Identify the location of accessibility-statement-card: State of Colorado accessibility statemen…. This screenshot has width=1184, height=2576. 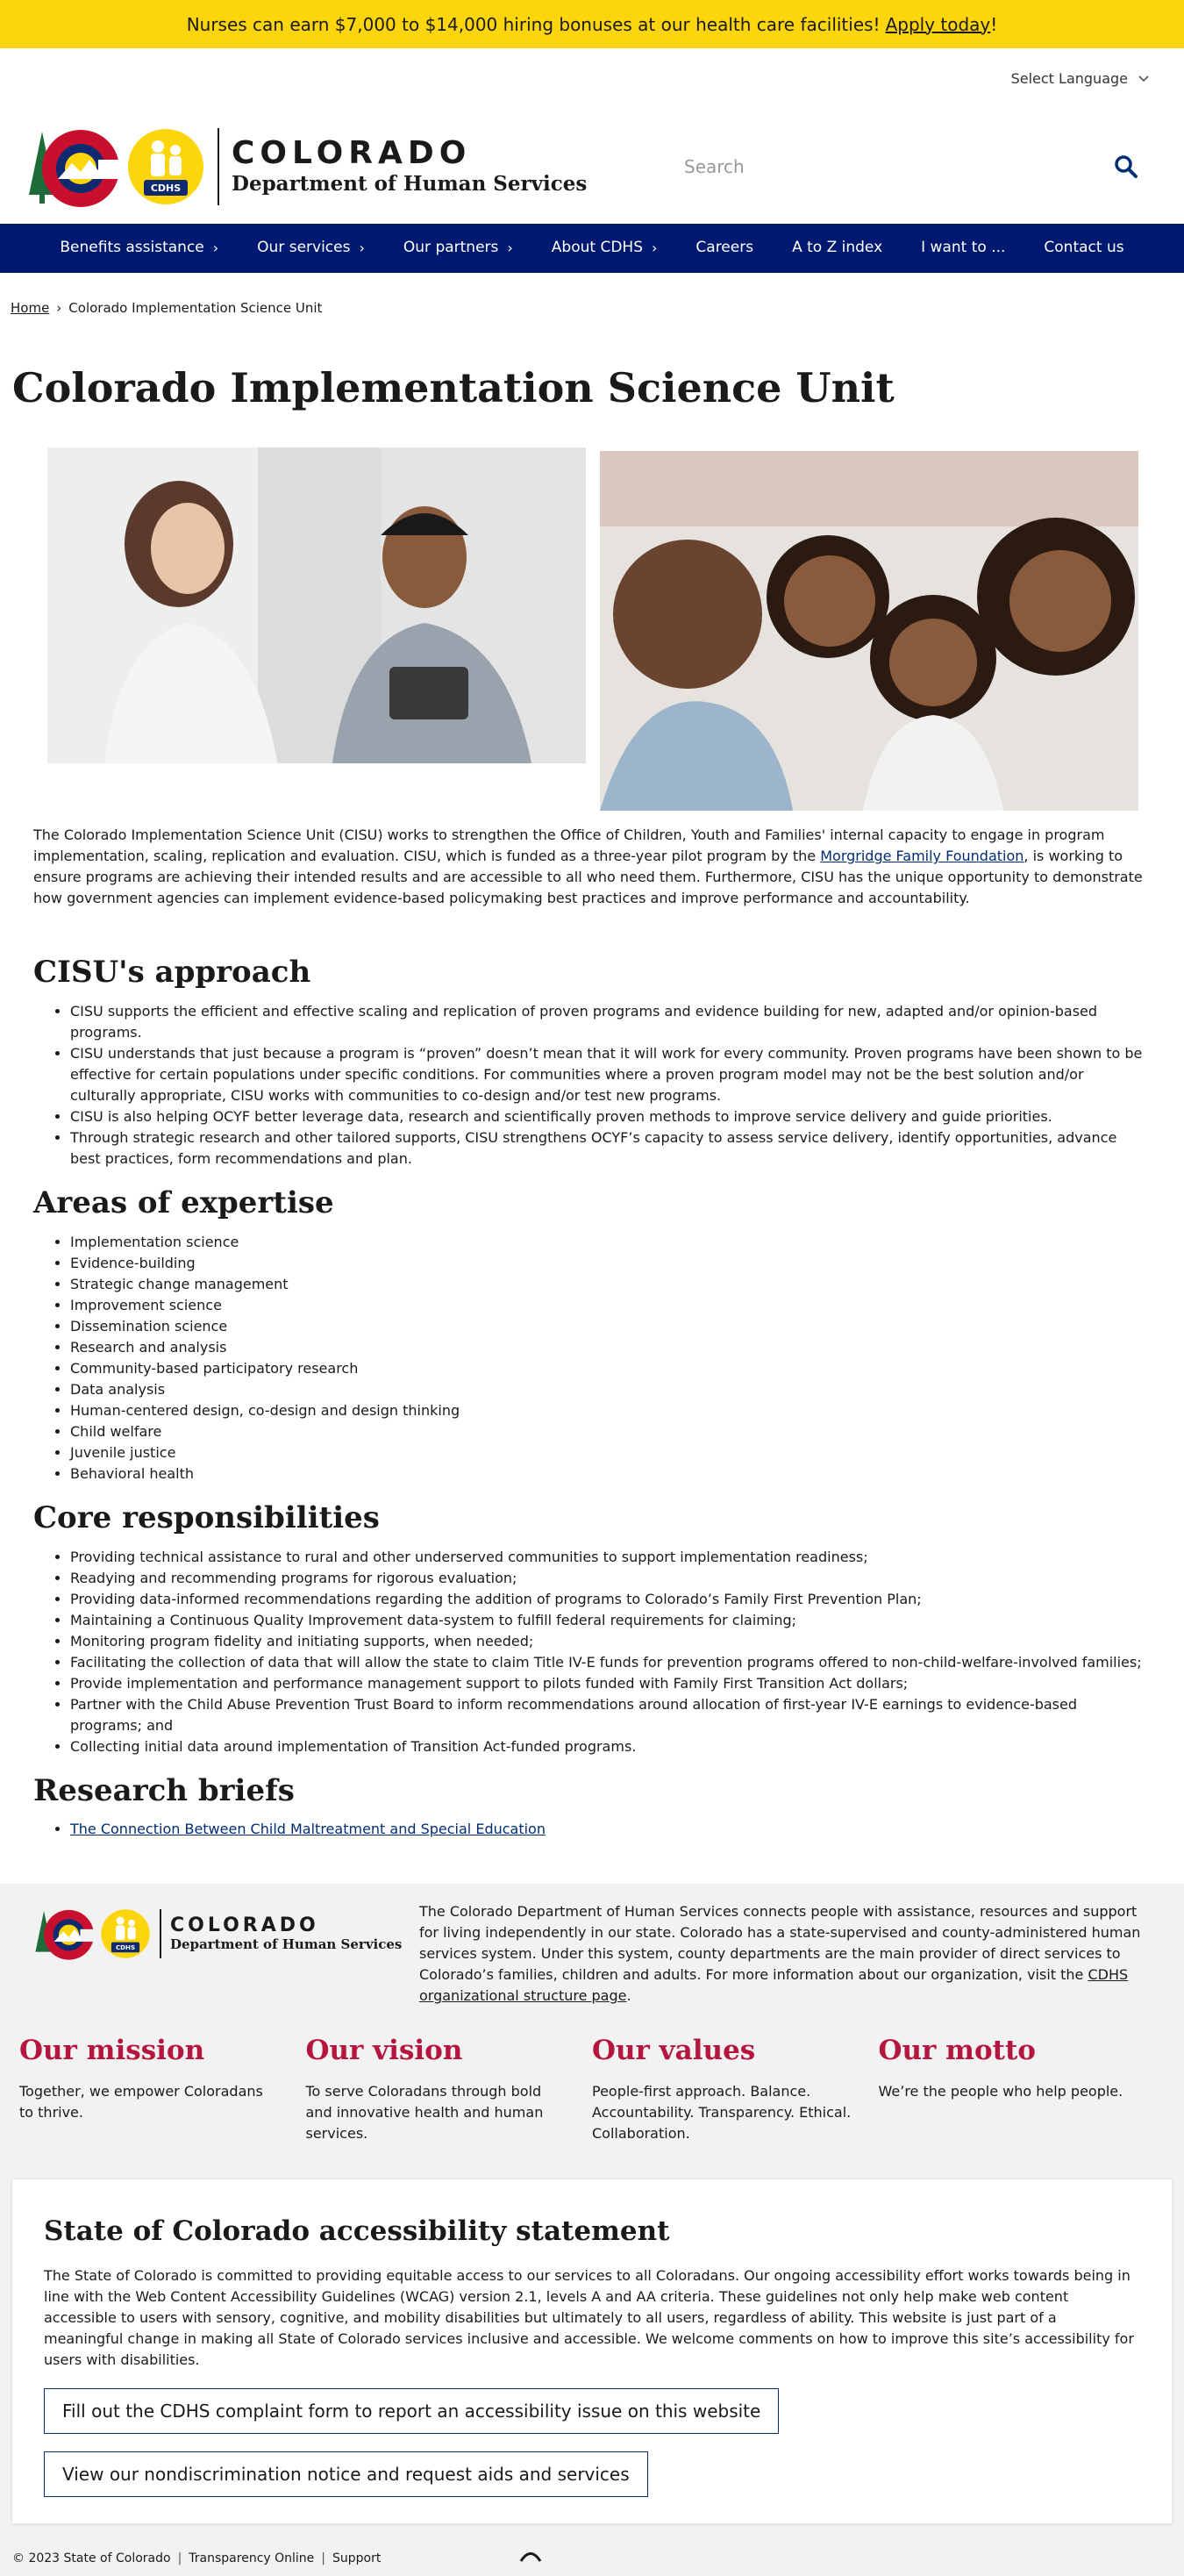
(592, 2351).